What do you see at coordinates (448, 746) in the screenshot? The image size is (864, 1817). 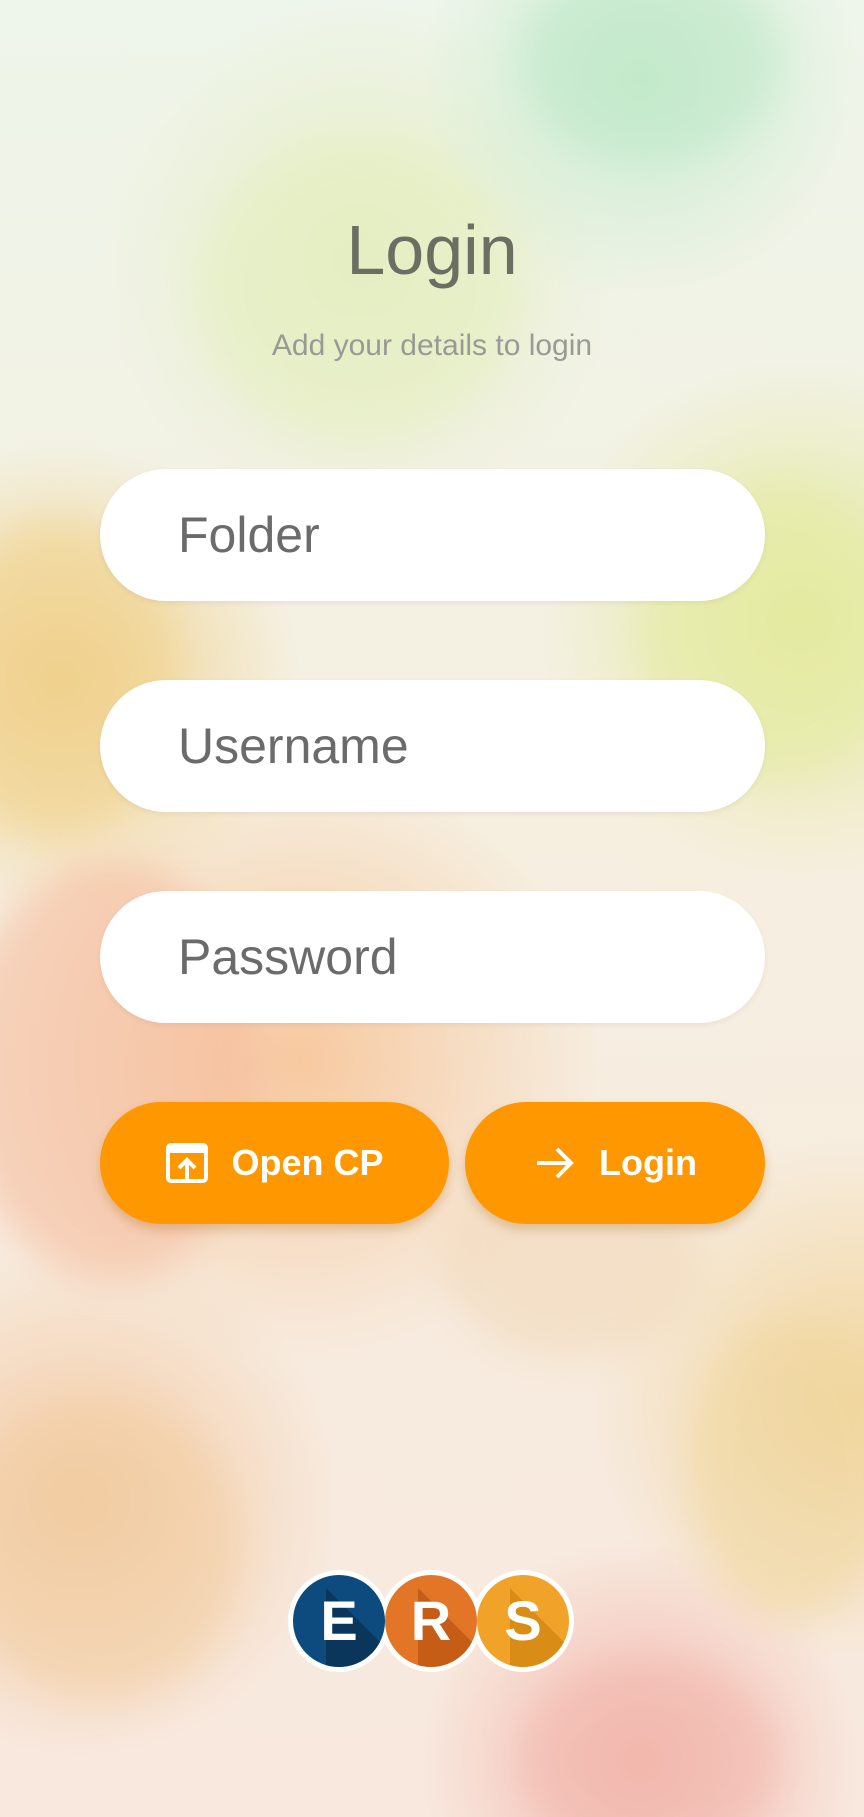 I see `username-input` at bounding box center [448, 746].